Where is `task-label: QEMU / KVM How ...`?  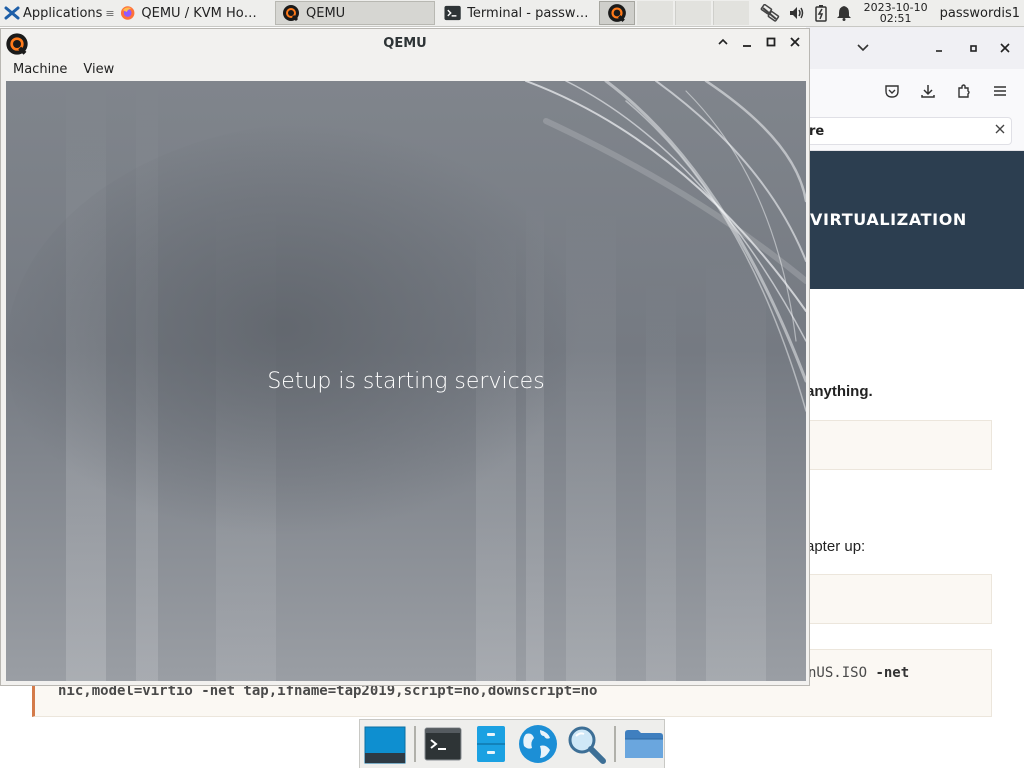 task-label: QEMU / KVM How ... is located at coordinates (203, 13).